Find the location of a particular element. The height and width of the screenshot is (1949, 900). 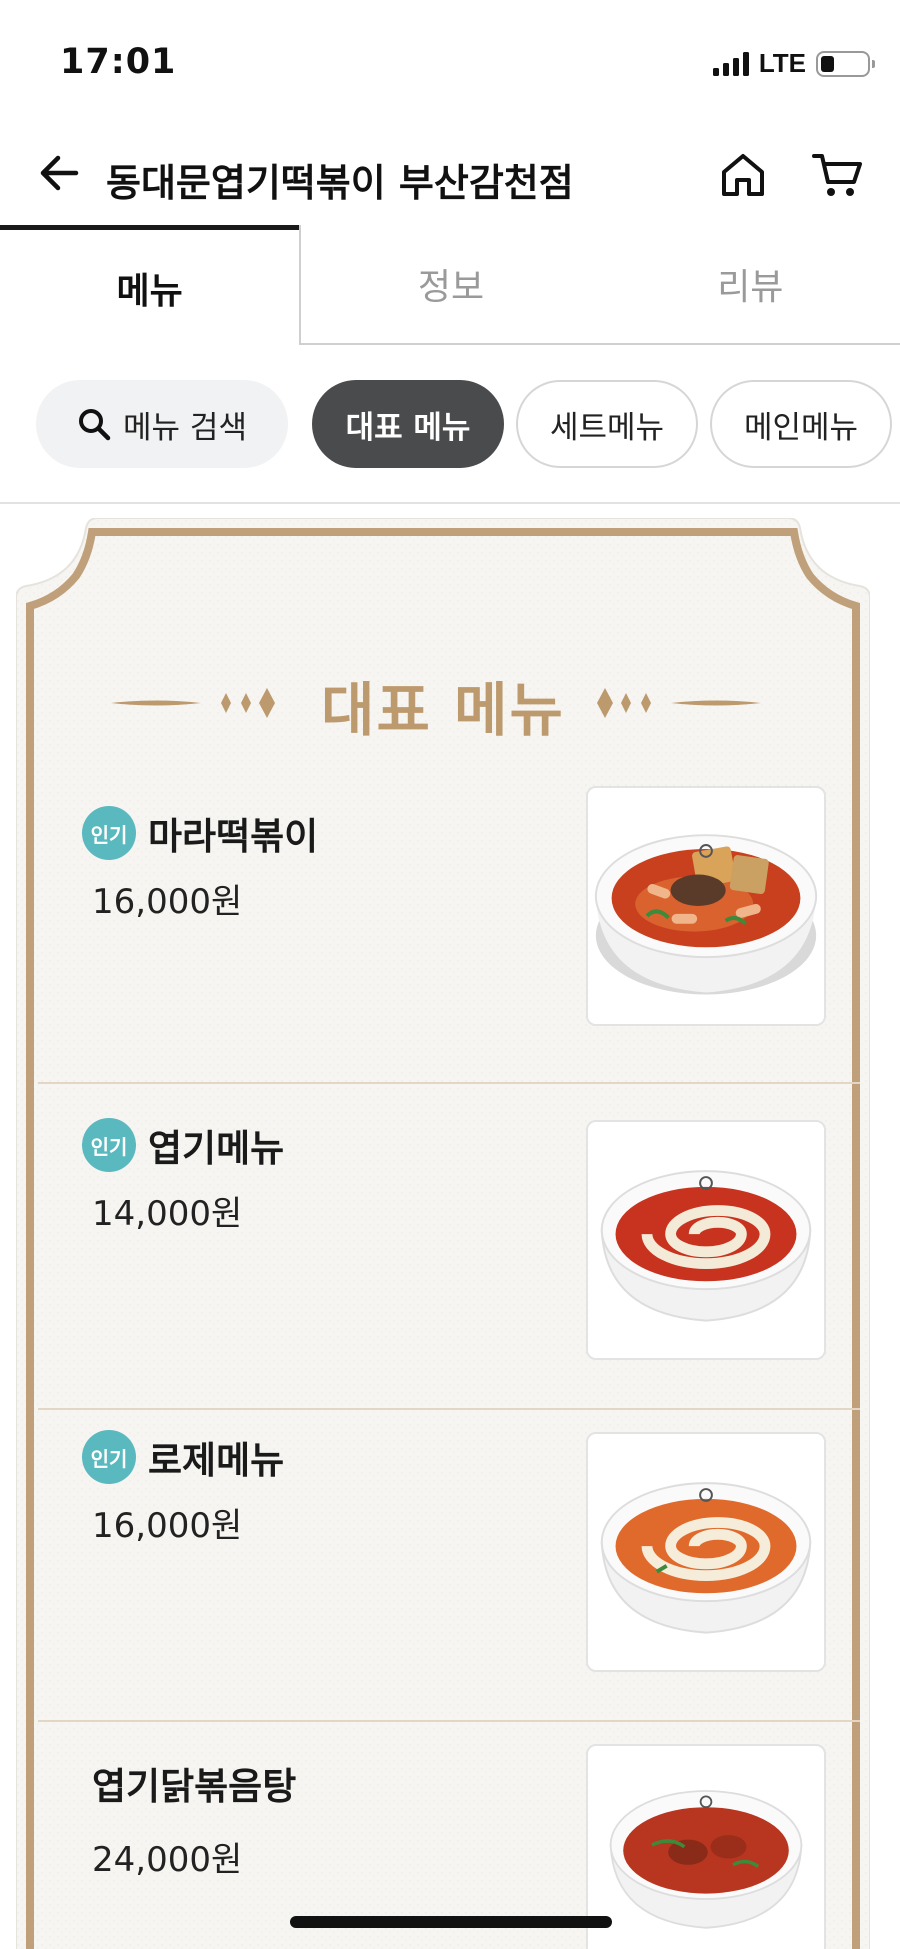

chip-main-menu: 메인메뉴 is located at coordinates (801, 424).